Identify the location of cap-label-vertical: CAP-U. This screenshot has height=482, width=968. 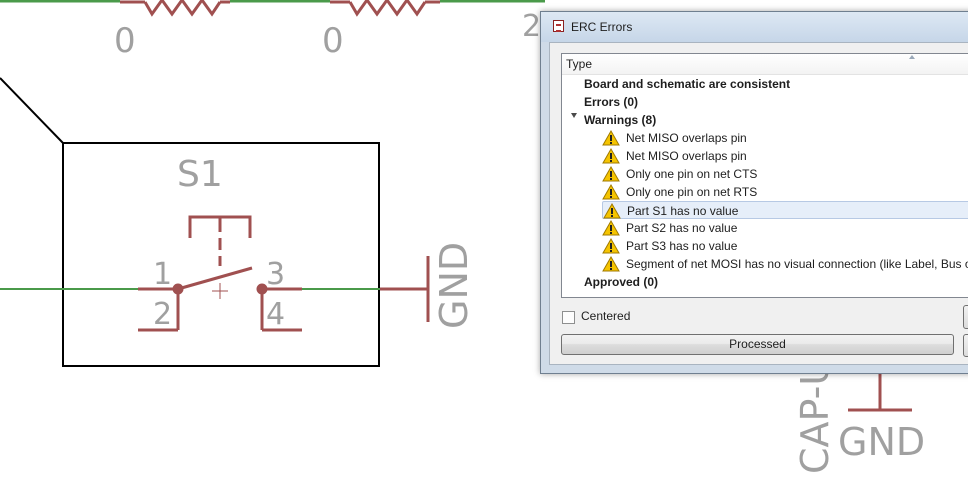
(815, 416).